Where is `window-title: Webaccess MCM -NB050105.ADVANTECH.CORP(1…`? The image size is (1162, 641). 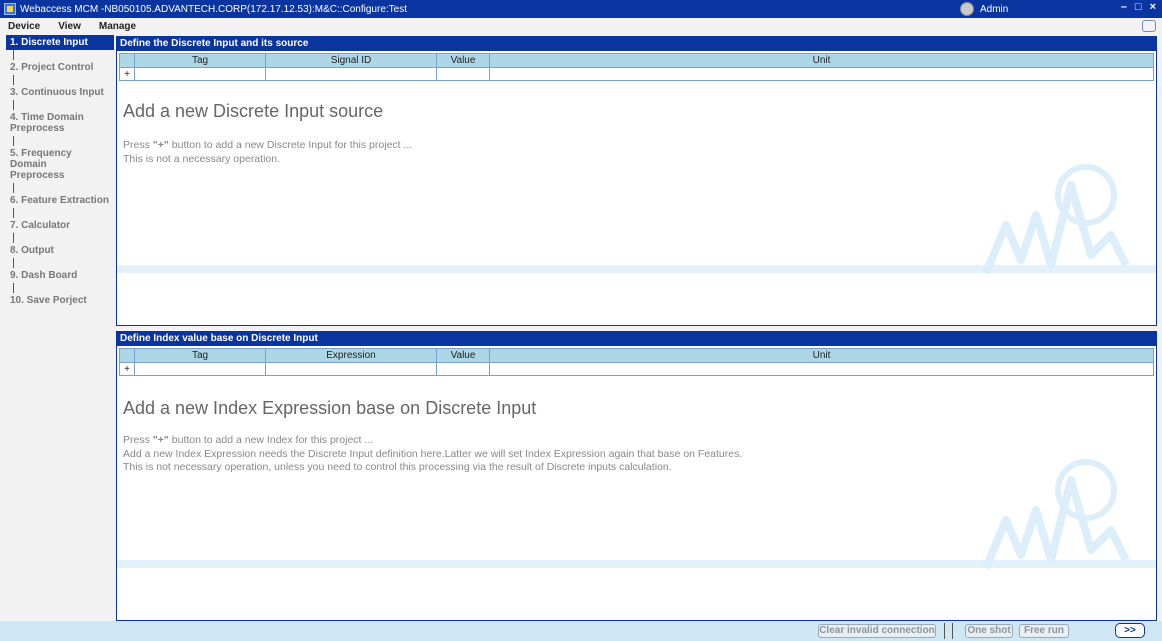 window-title: Webaccess MCM -NB050105.ADVANTECH.CORP(1… is located at coordinates (213, 9).